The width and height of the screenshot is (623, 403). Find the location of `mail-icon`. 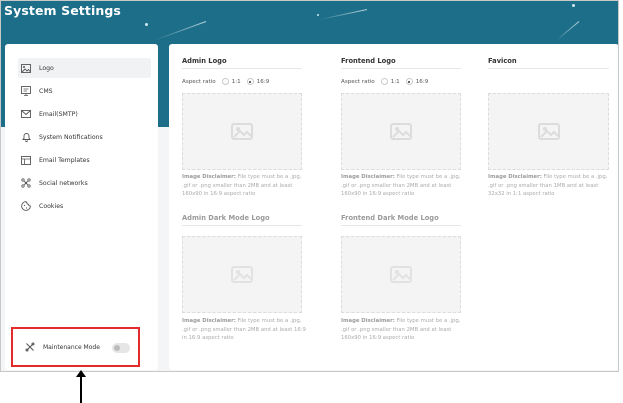

mail-icon is located at coordinates (26, 114).